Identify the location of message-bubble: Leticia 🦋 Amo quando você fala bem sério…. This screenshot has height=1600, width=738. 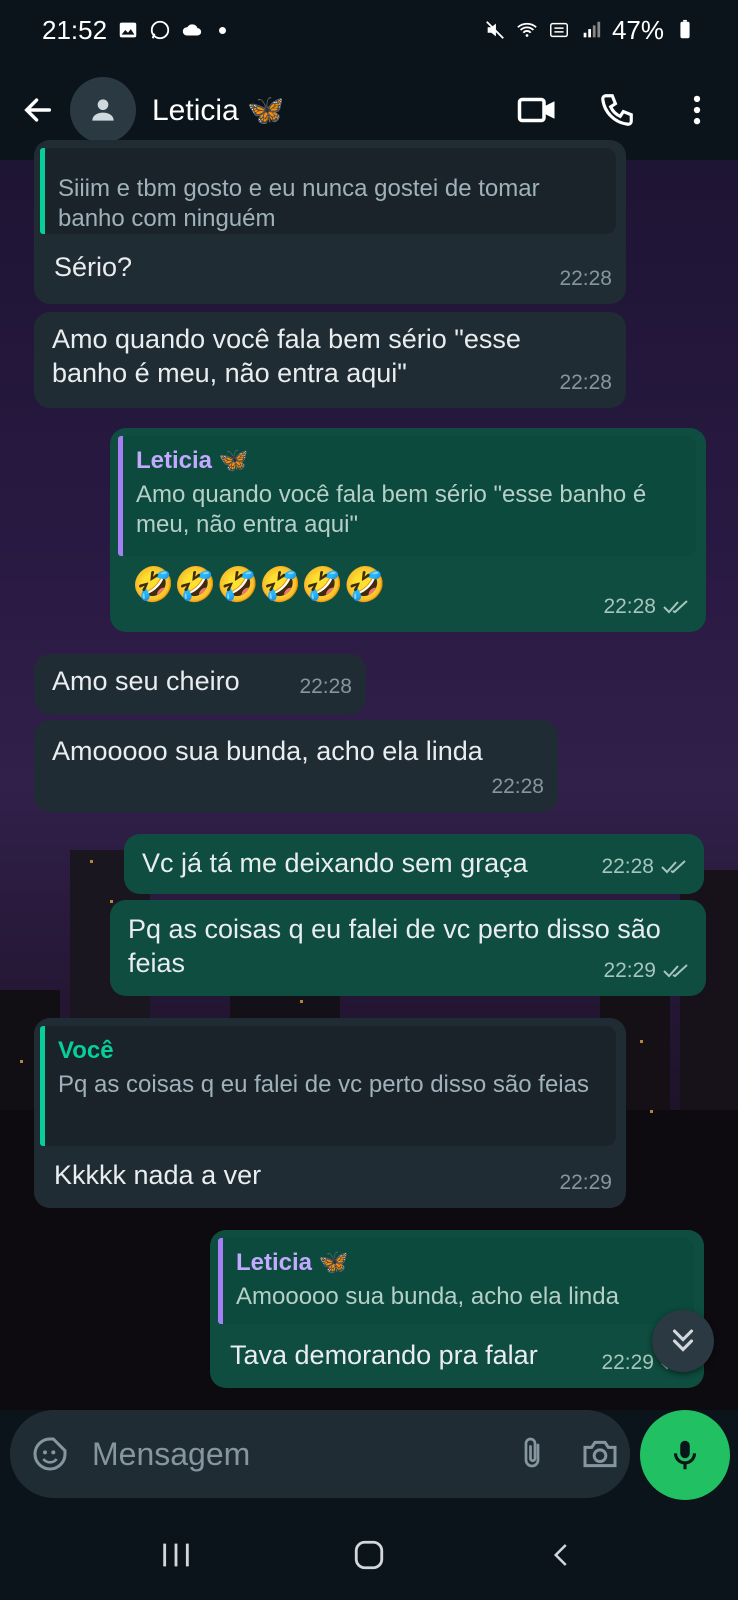
(408, 530).